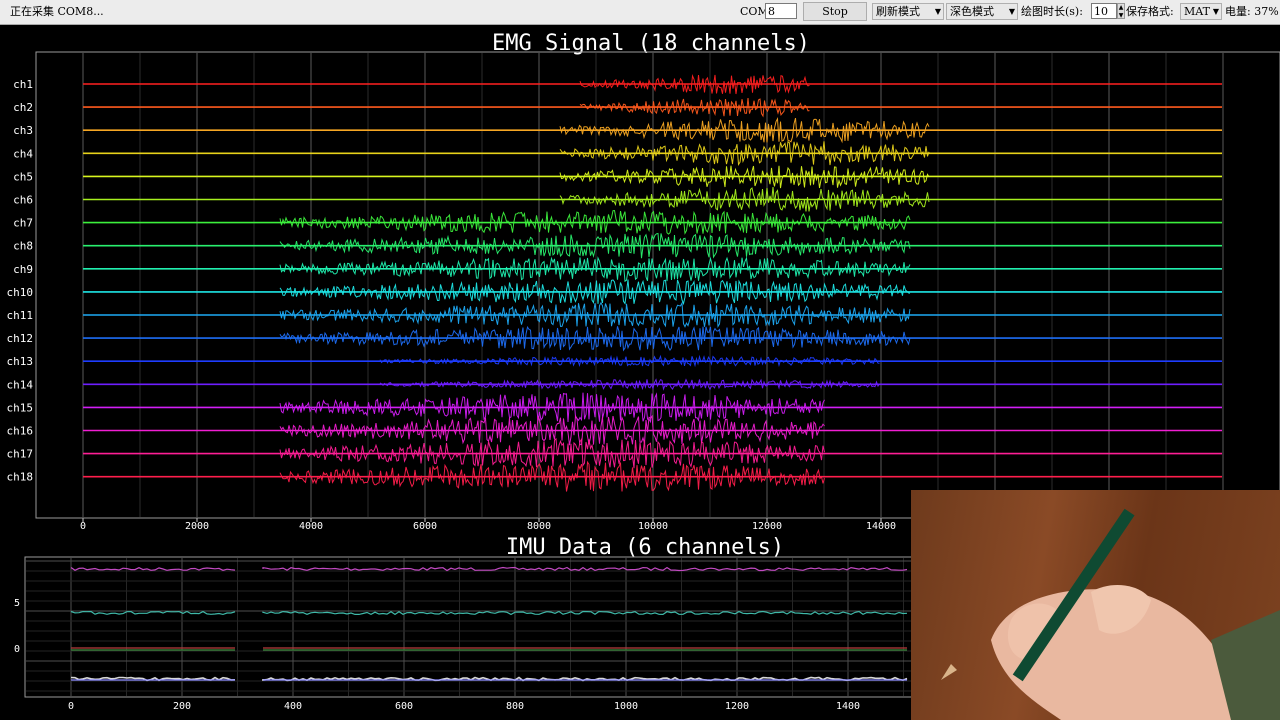 This screenshot has height=720, width=1280. What do you see at coordinates (737, 706) in the screenshot?
I see `imu-x-tick-label: 1200` at bounding box center [737, 706].